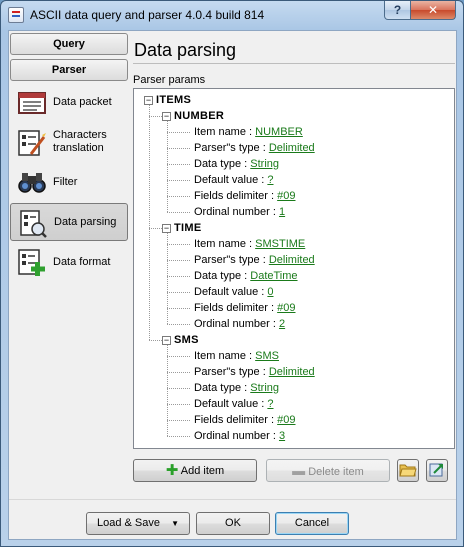 This screenshot has height=547, width=464. I want to click on nav-item-characters-translation: Characters translation, so click(69, 142).